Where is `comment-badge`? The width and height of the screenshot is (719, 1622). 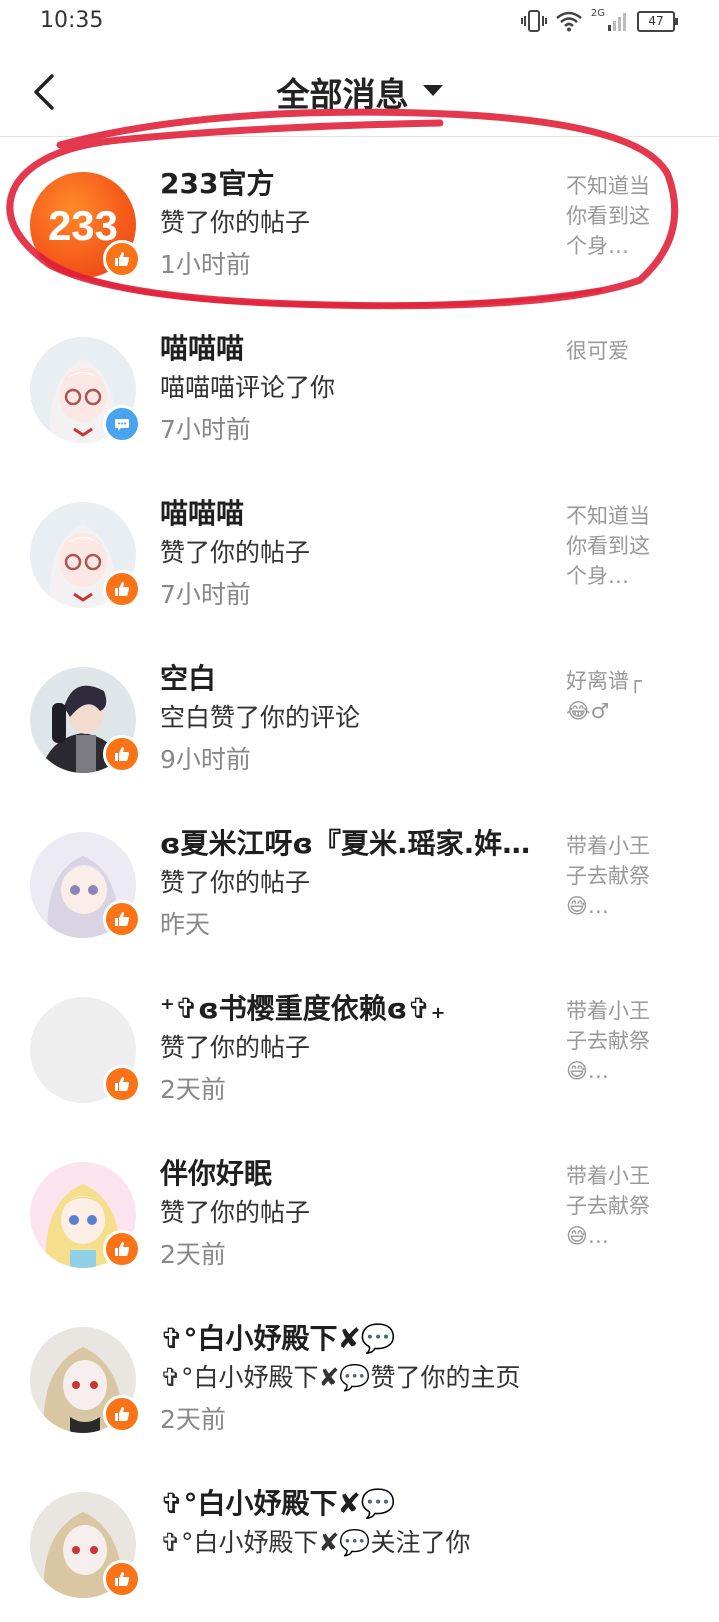 comment-badge is located at coordinates (122, 424).